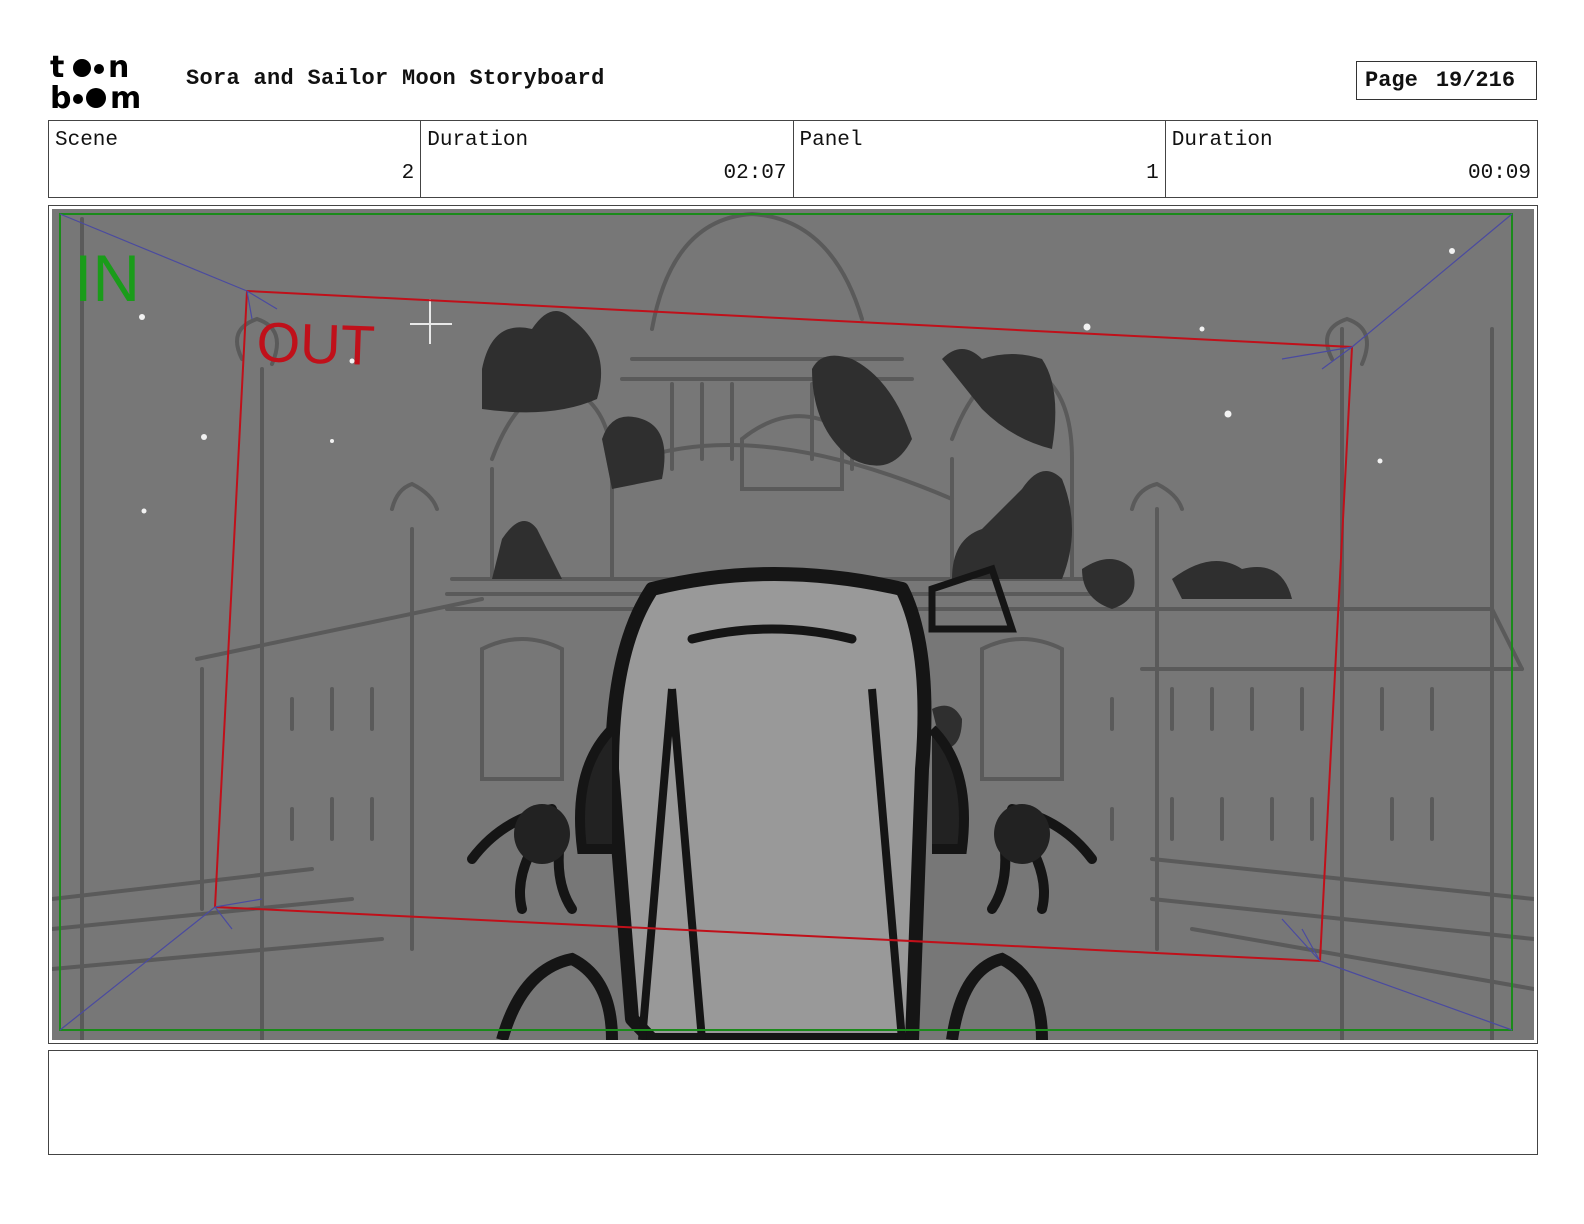 Image resolution: width=1584 pixels, height=1224 pixels. I want to click on panel-cell: Panel 1, so click(980, 159).